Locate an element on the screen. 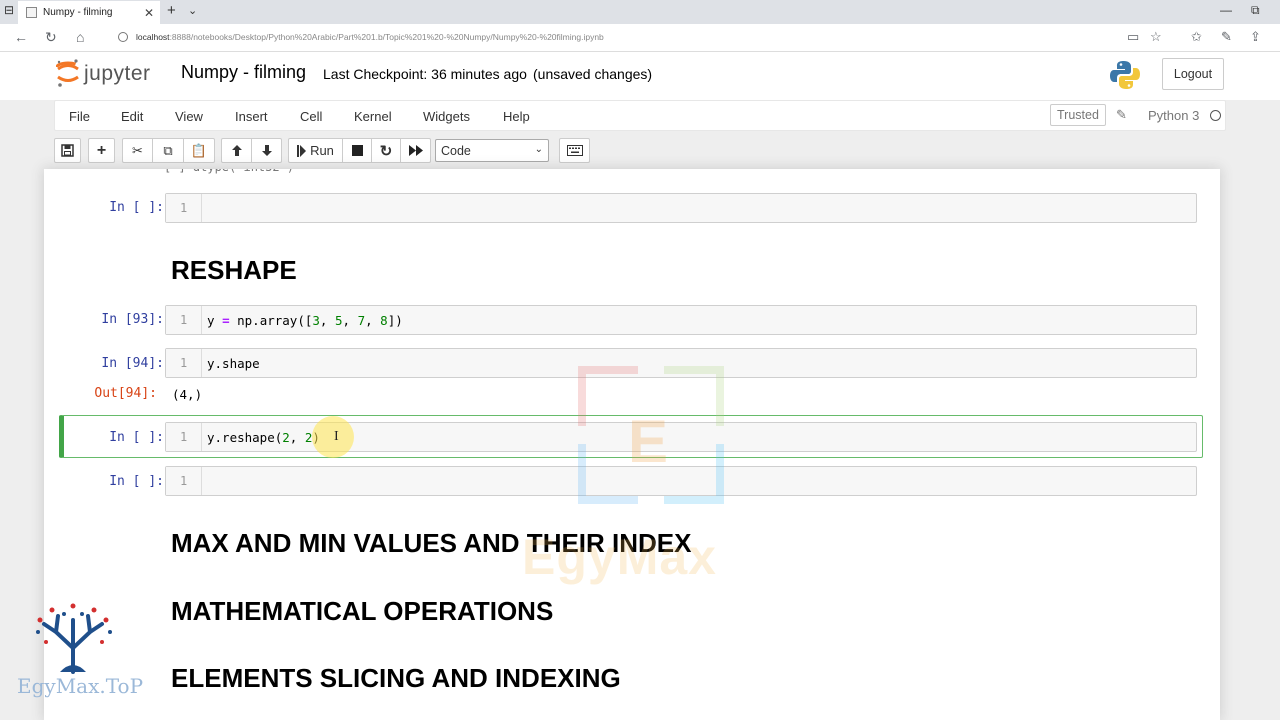 This screenshot has height=720, width=1280. trusted-indicator: Trusted is located at coordinates (1078, 115).